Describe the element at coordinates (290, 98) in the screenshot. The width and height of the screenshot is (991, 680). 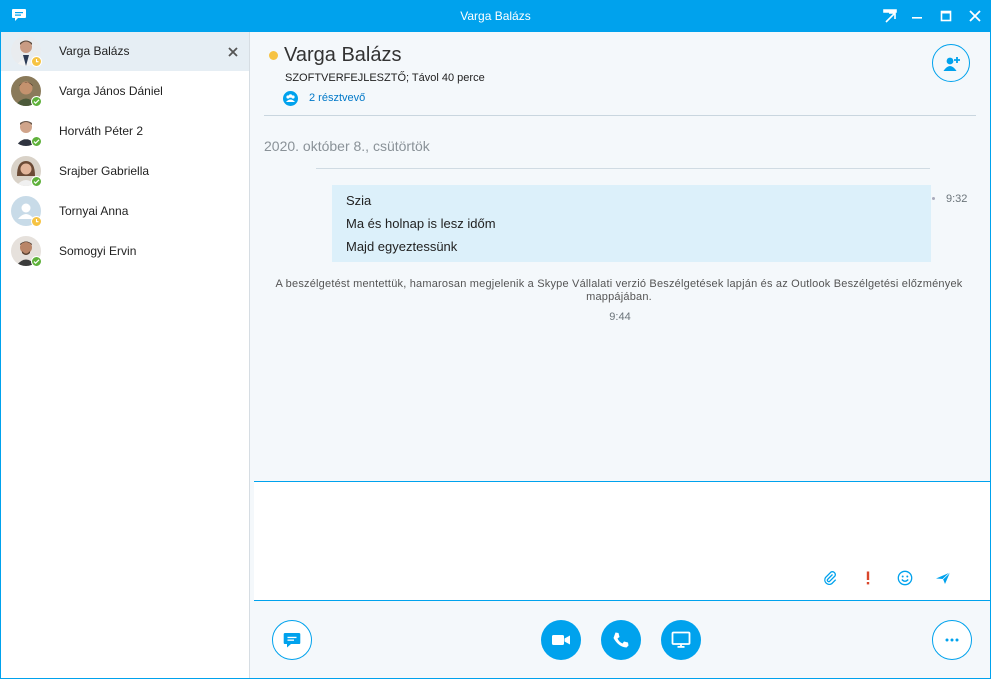
I see `participants-icon` at that location.